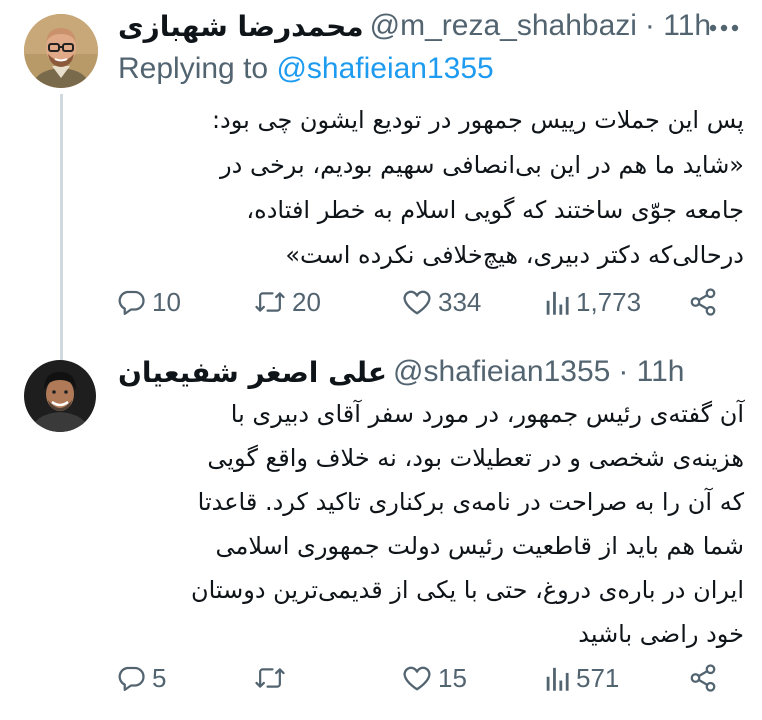 The image size is (762, 720). What do you see at coordinates (193, 68) in the screenshot?
I see `replying-prefix: Replying to` at bounding box center [193, 68].